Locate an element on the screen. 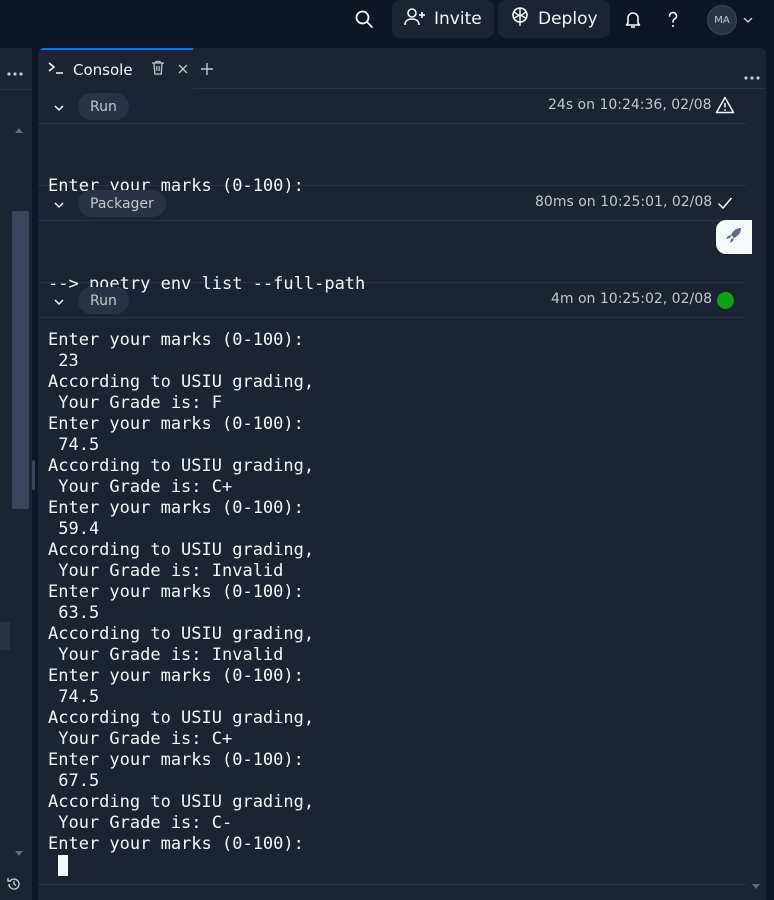  output-line: Your Grade is: C- is located at coordinates (140, 823).